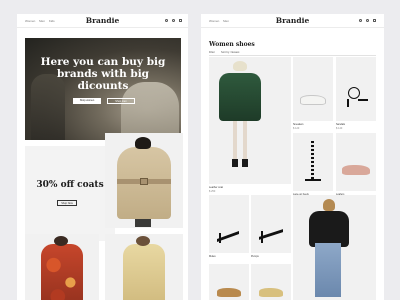 This screenshot has height=300, width=400. Describe the element at coordinates (339, 128) in the screenshot. I see `product-price: $ 140` at that location.